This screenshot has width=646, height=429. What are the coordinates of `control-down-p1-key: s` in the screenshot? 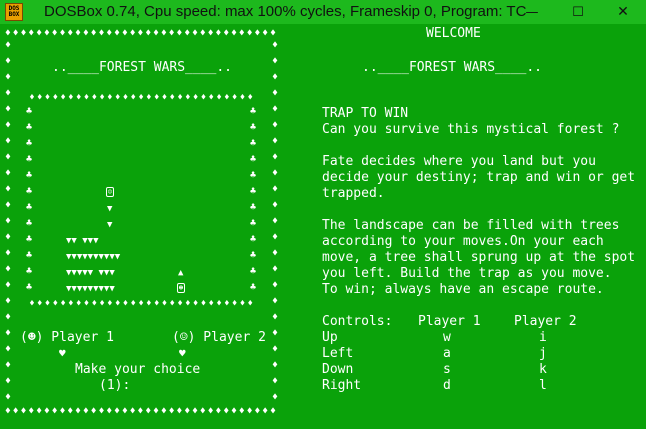 It's located at (447, 369).